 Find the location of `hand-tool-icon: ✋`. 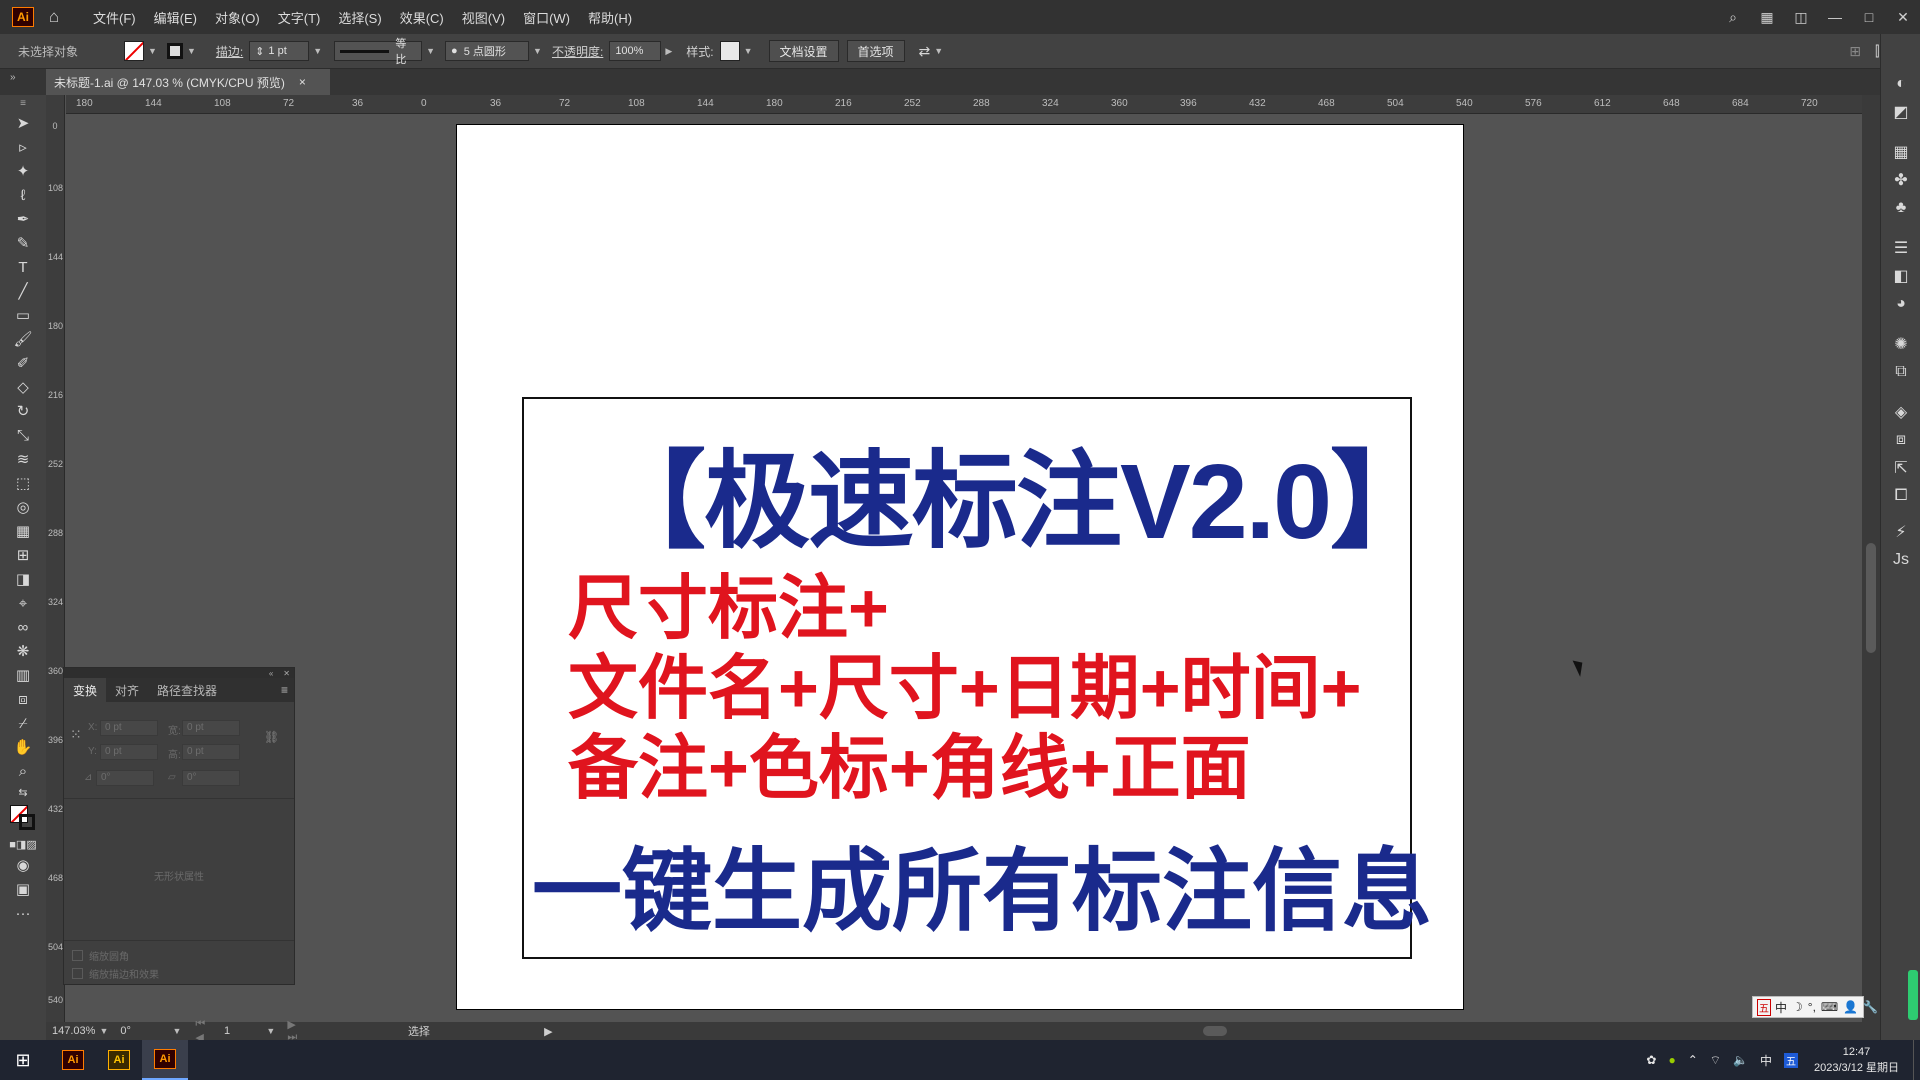

hand-tool-icon: ✋ is located at coordinates (23, 747).